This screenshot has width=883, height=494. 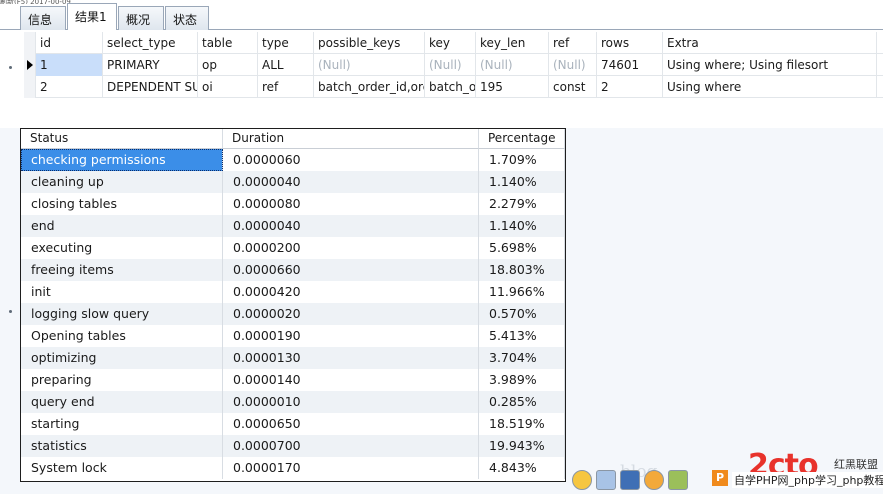 What do you see at coordinates (122, 270) in the screenshot?
I see `cell-status: freeing items` at bounding box center [122, 270].